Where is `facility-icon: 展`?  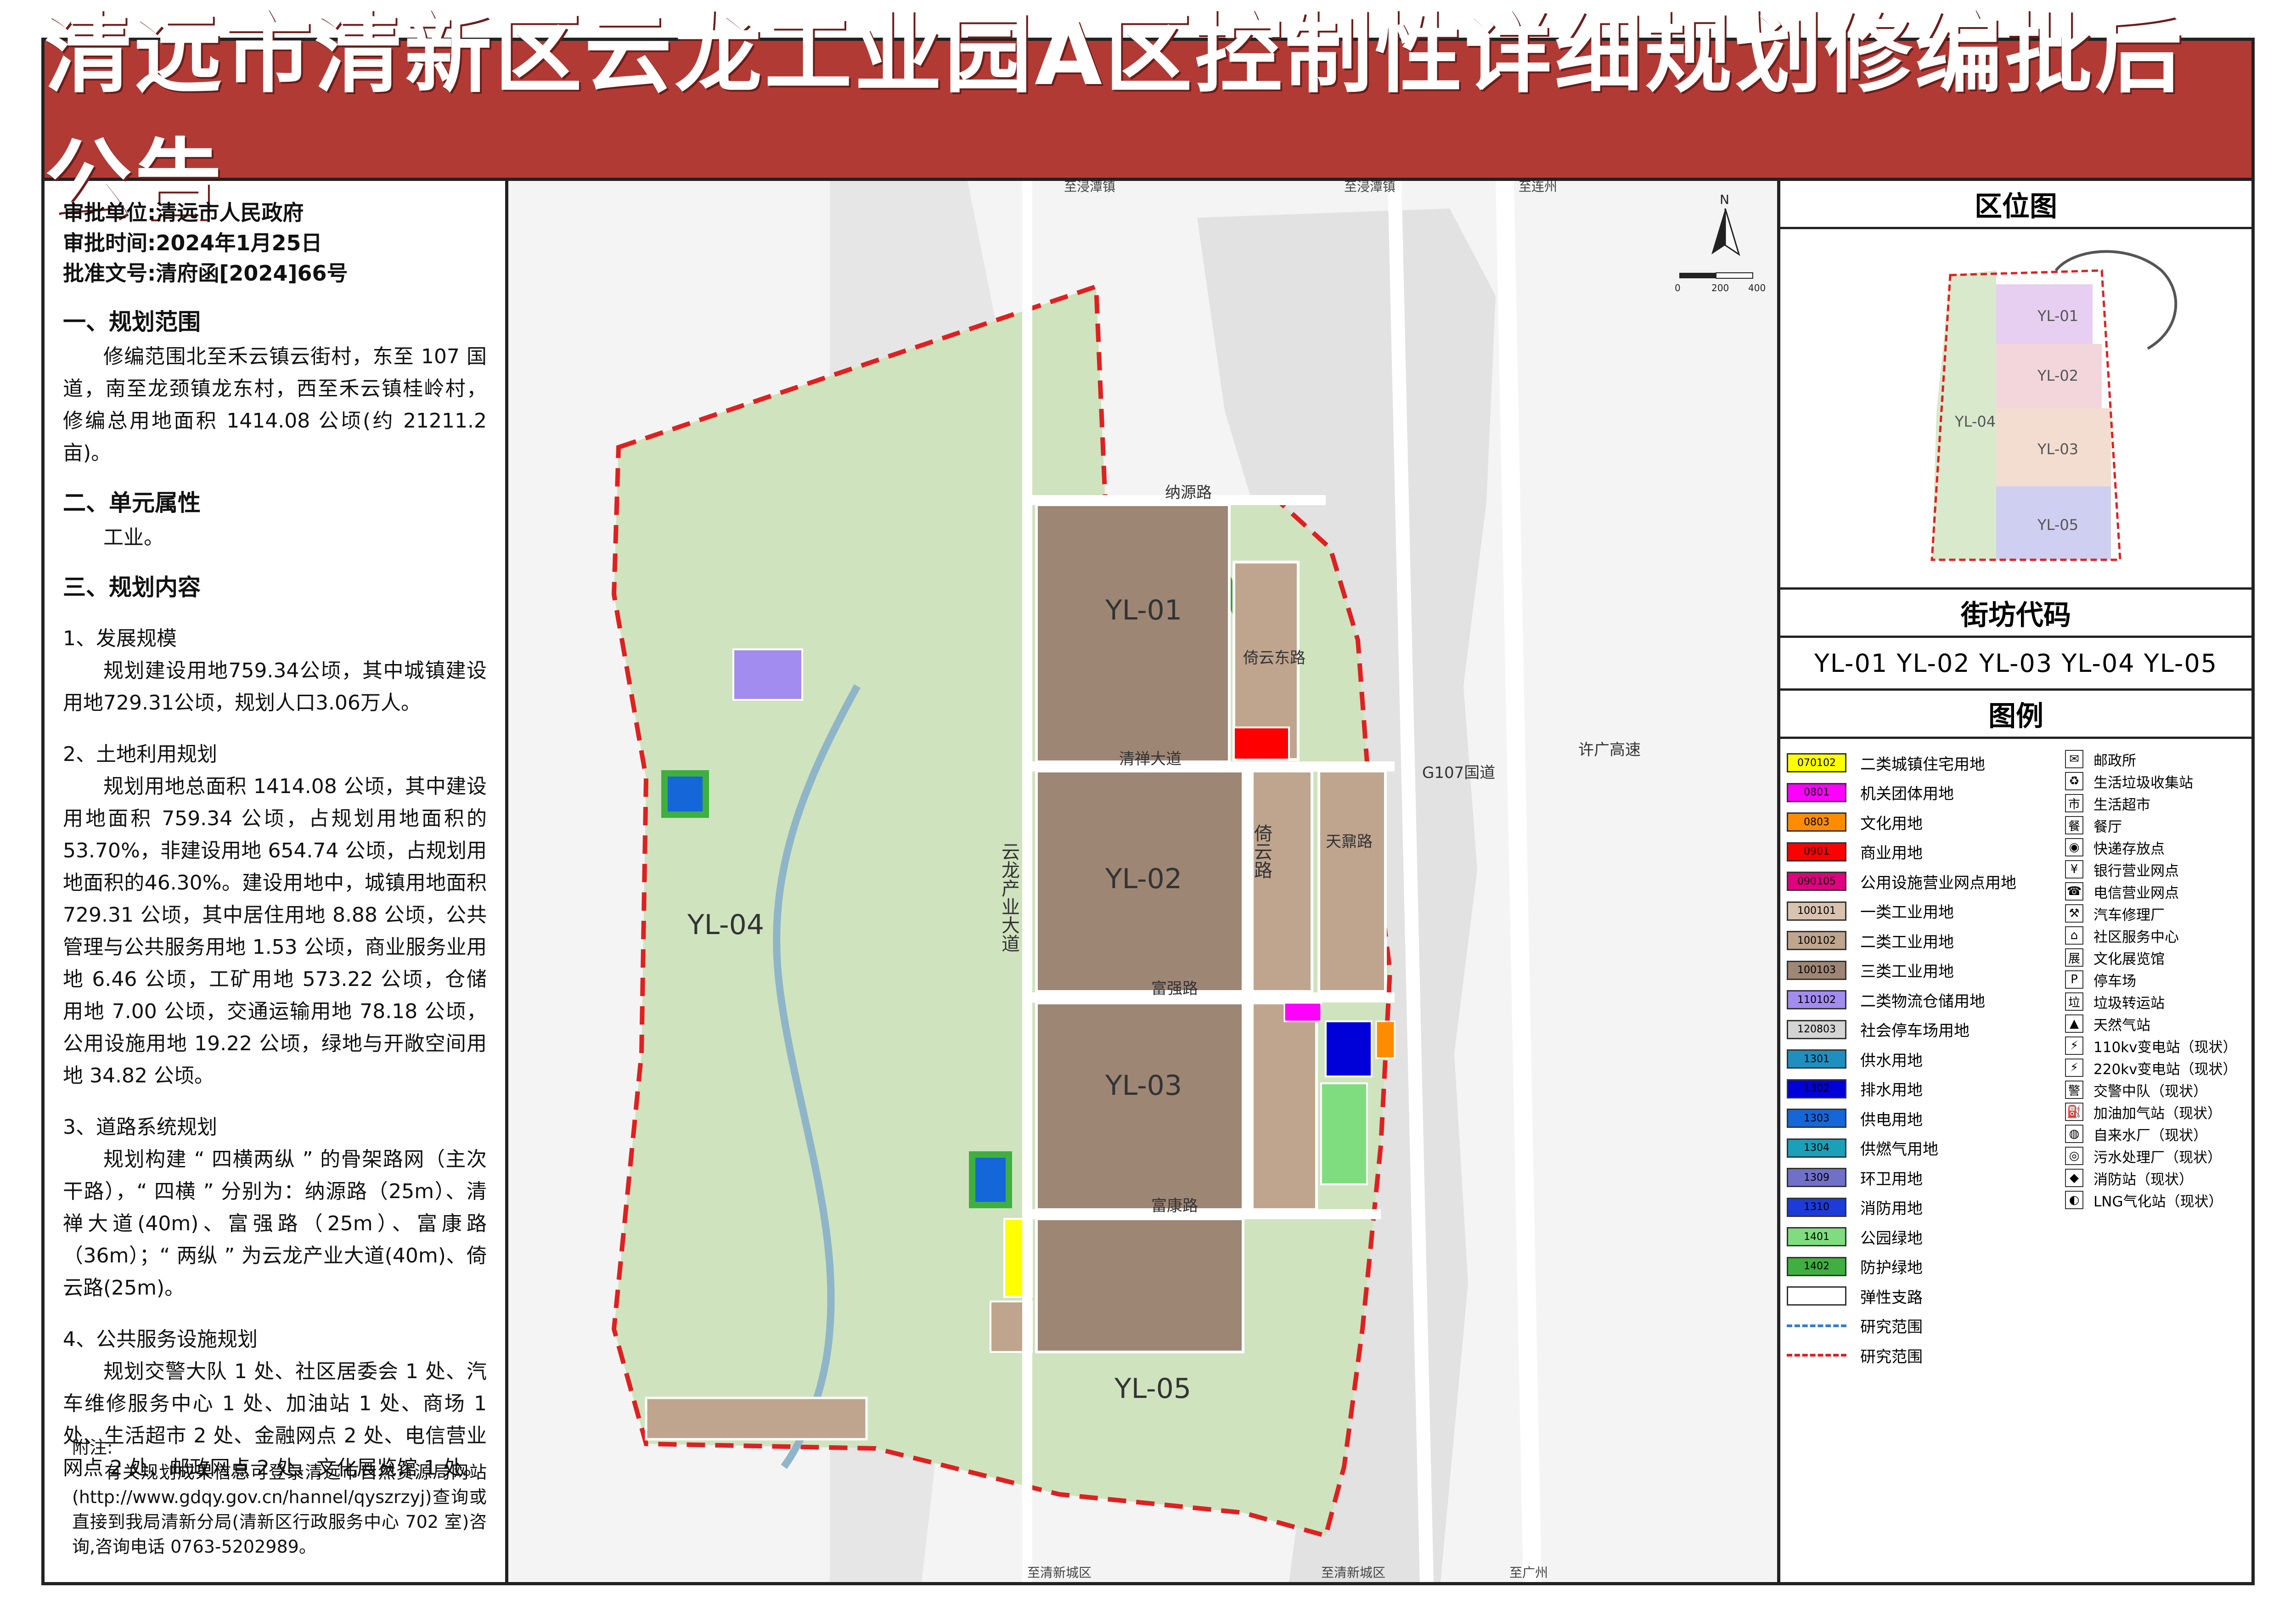
facility-icon: 展 is located at coordinates (2074, 958).